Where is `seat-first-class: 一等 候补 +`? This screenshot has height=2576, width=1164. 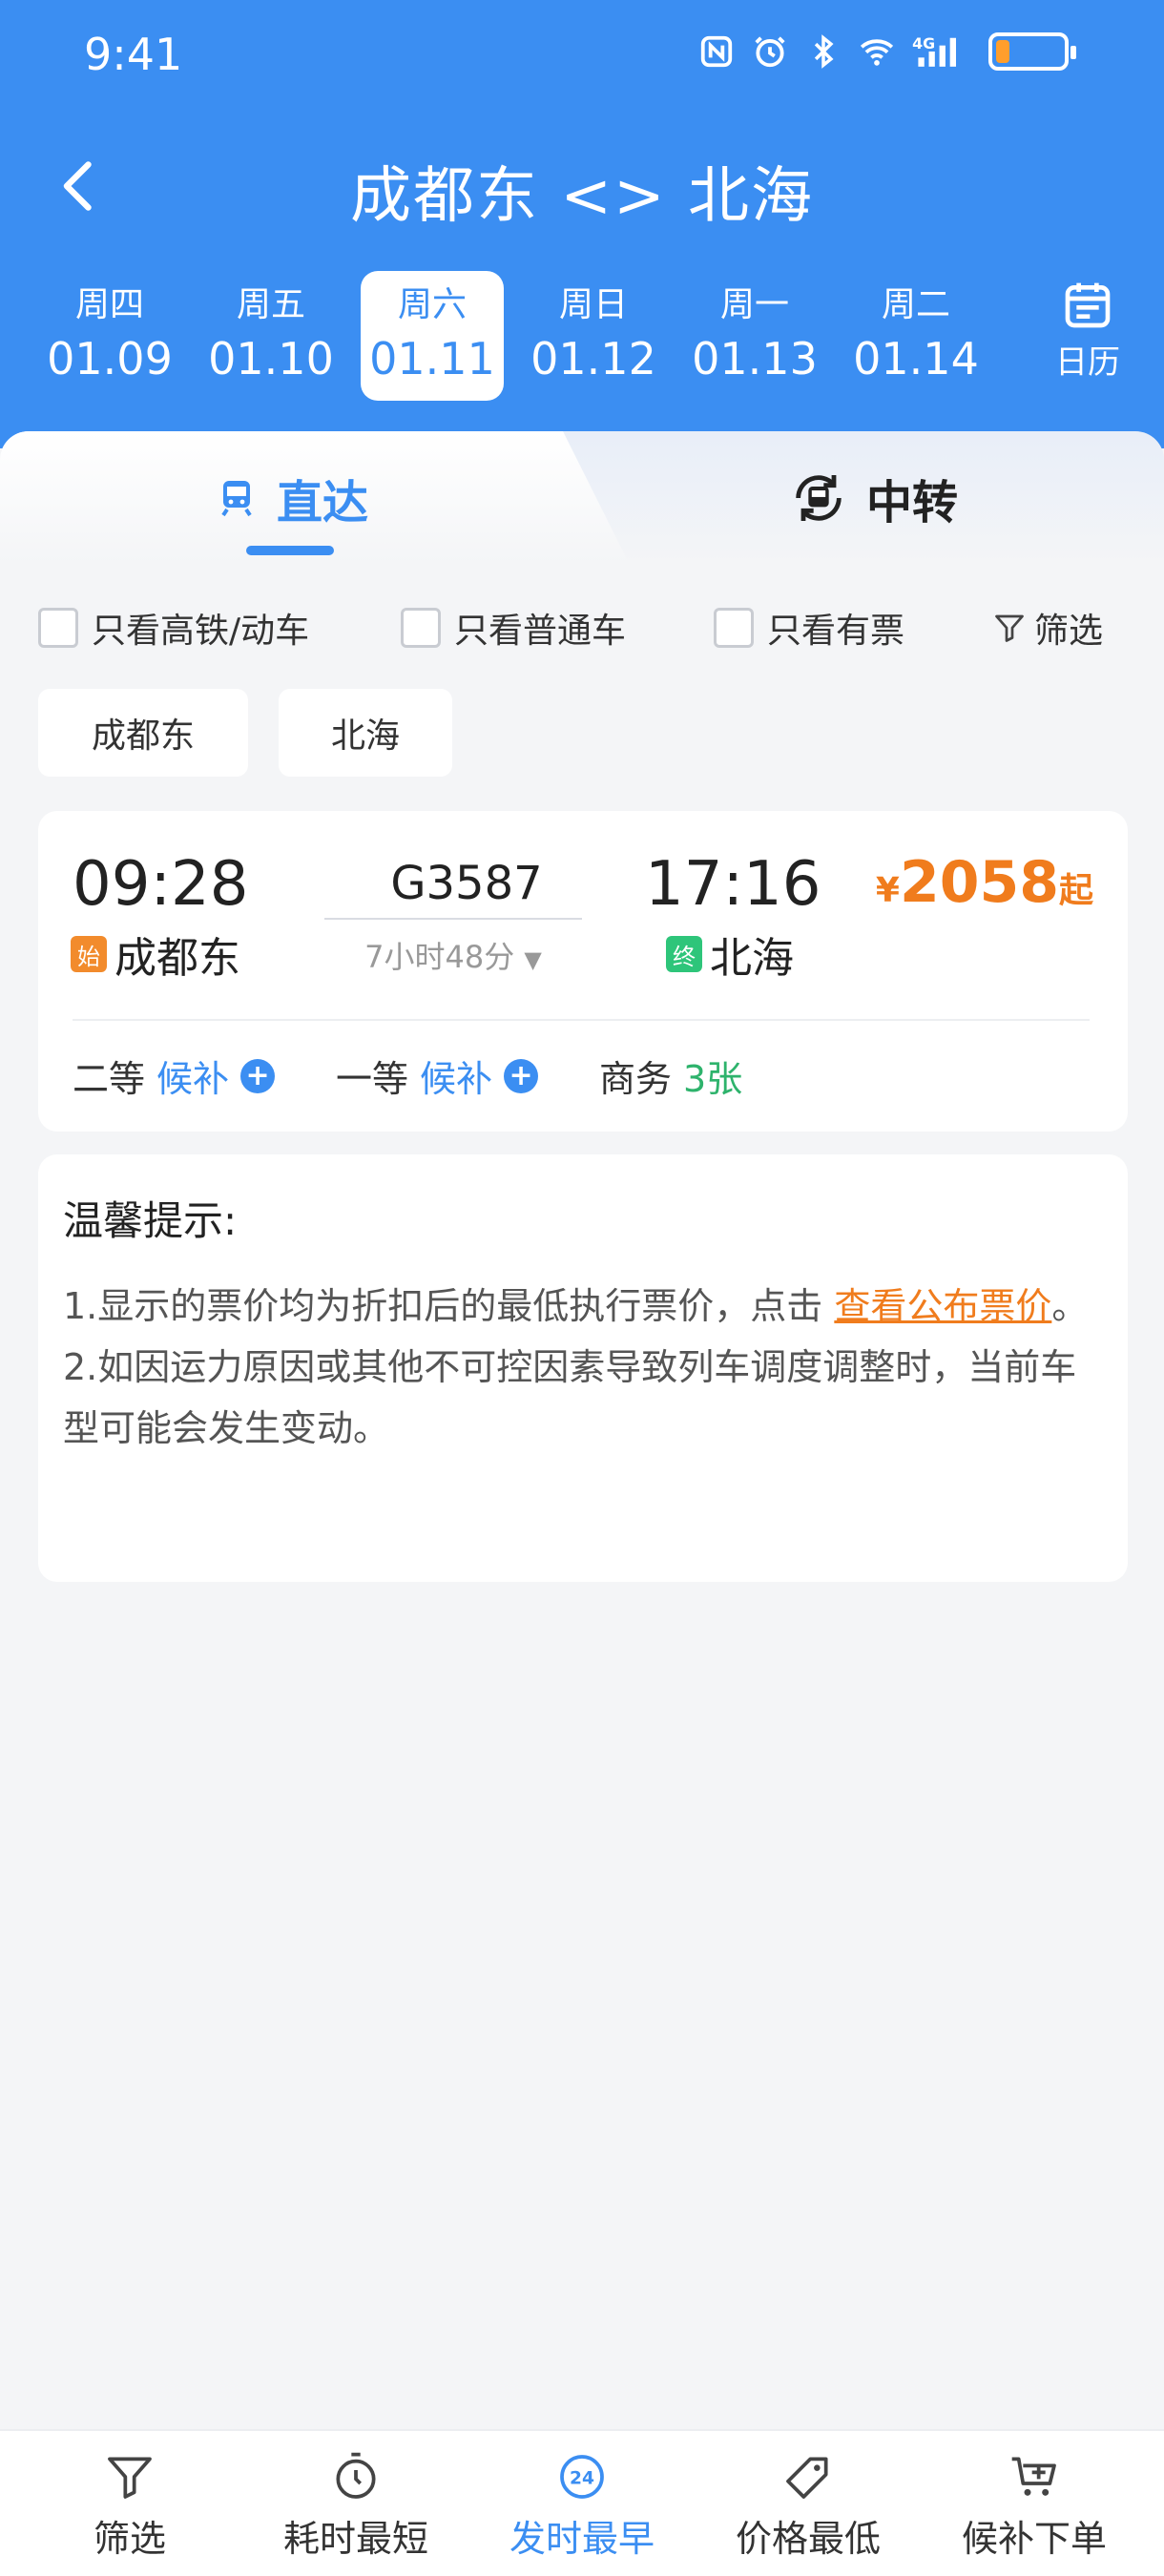 seat-first-class: 一等 候补 + is located at coordinates (438, 1075).